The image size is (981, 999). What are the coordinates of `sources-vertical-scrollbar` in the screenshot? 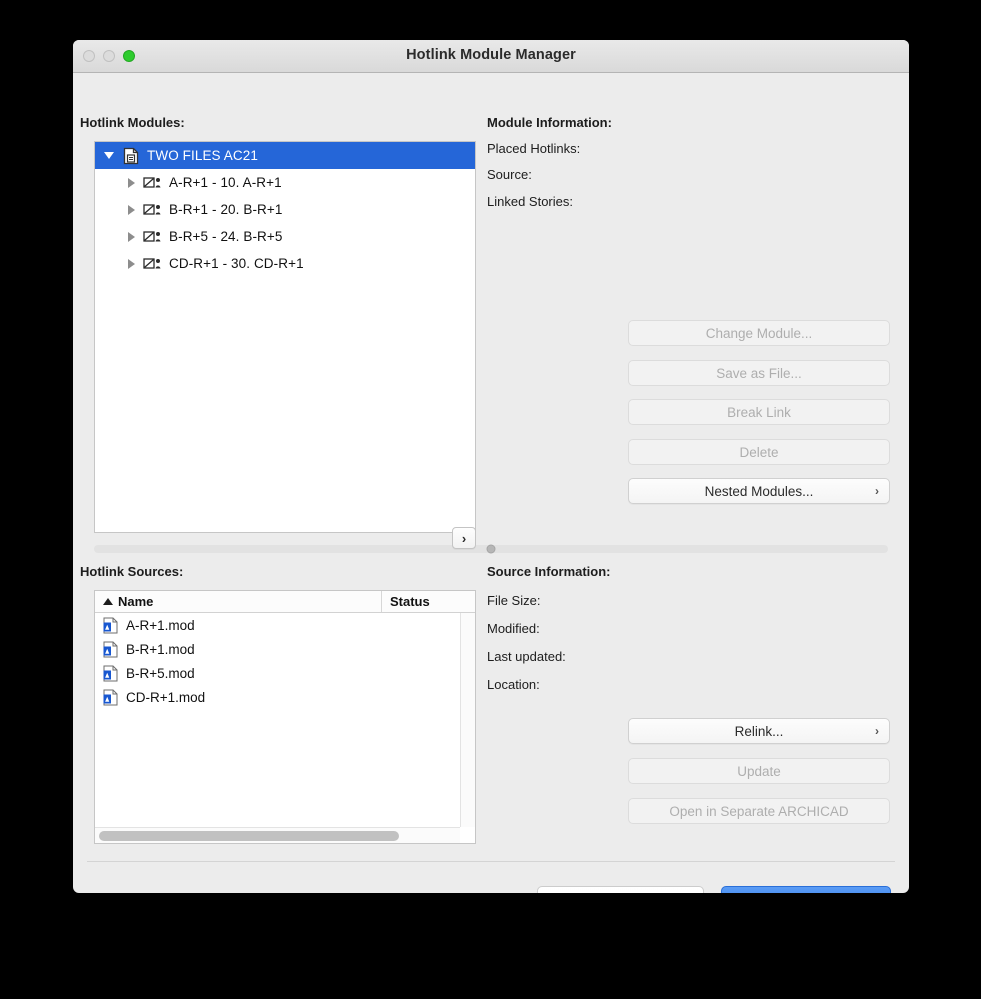 It's located at (467, 720).